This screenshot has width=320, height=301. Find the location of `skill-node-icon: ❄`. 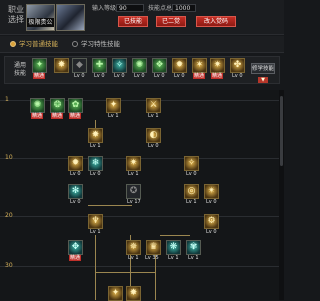

skill-node-icon: ❄ is located at coordinates (95, 163).